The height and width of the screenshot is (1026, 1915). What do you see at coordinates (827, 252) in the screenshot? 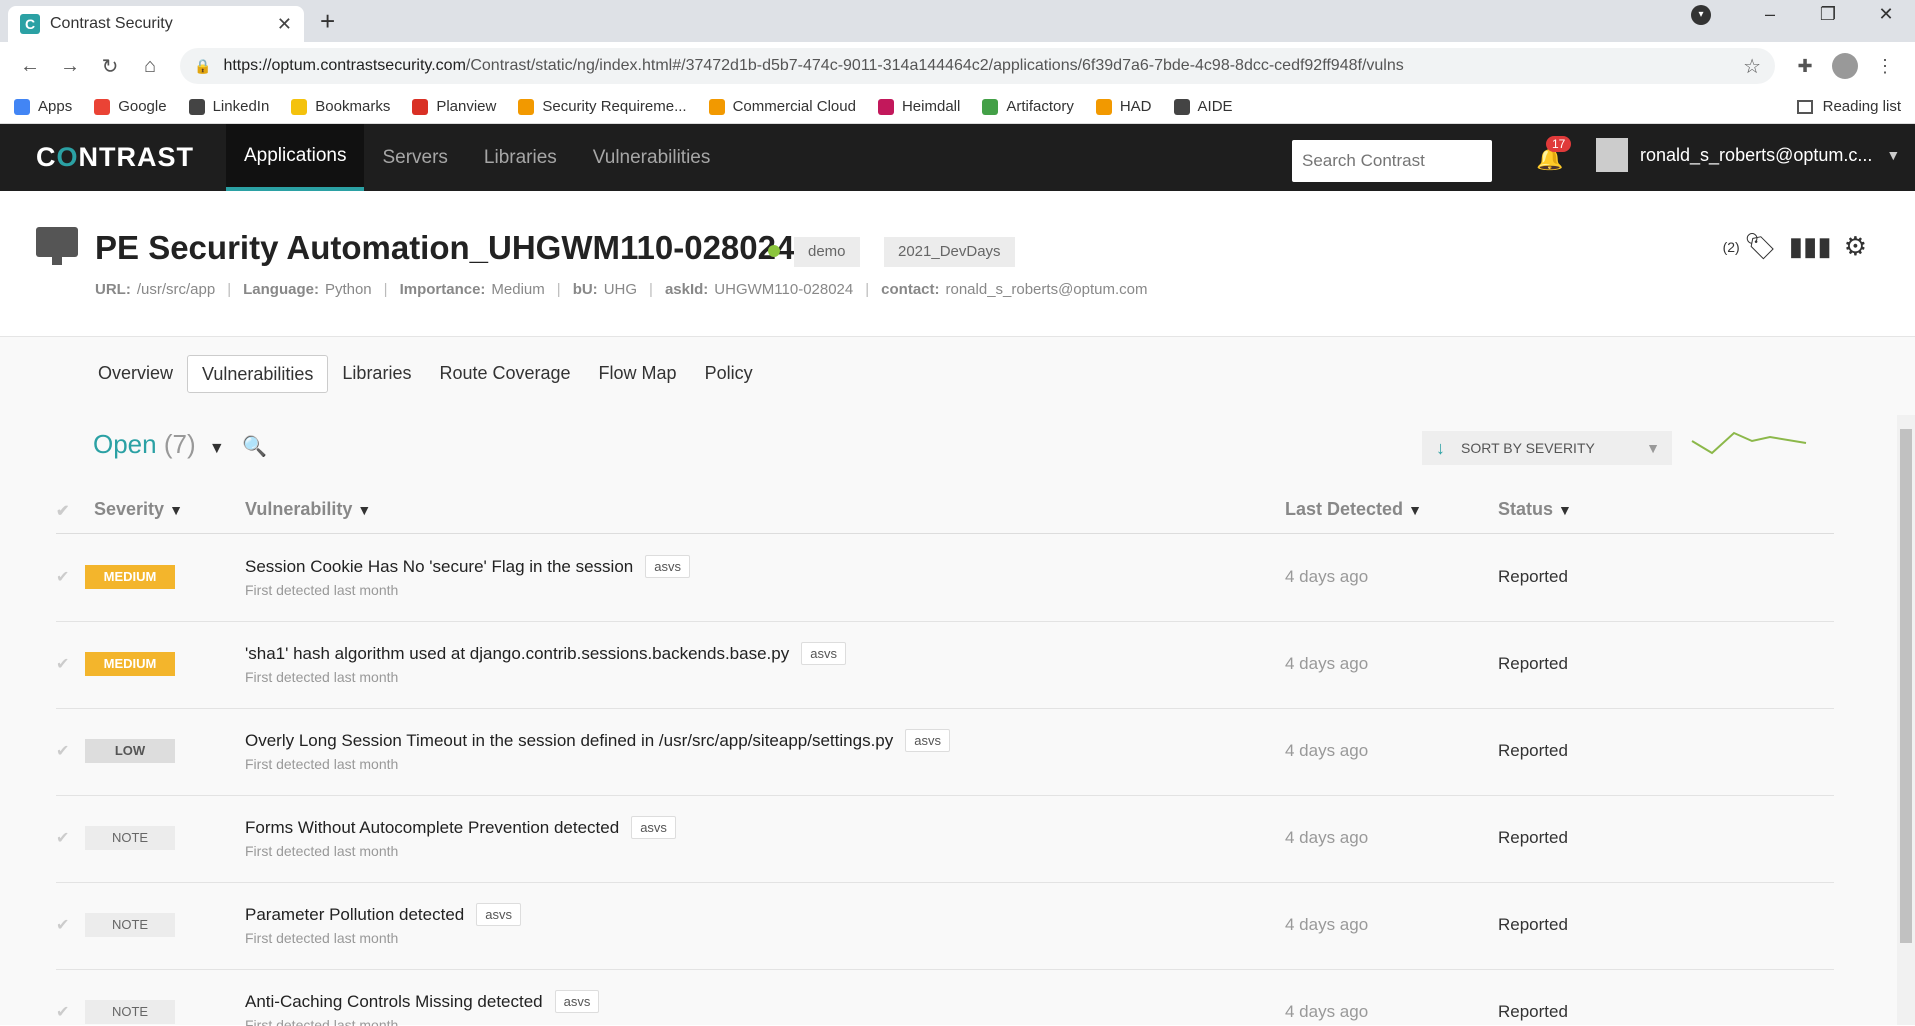
I see `tag-demo: demo` at bounding box center [827, 252].